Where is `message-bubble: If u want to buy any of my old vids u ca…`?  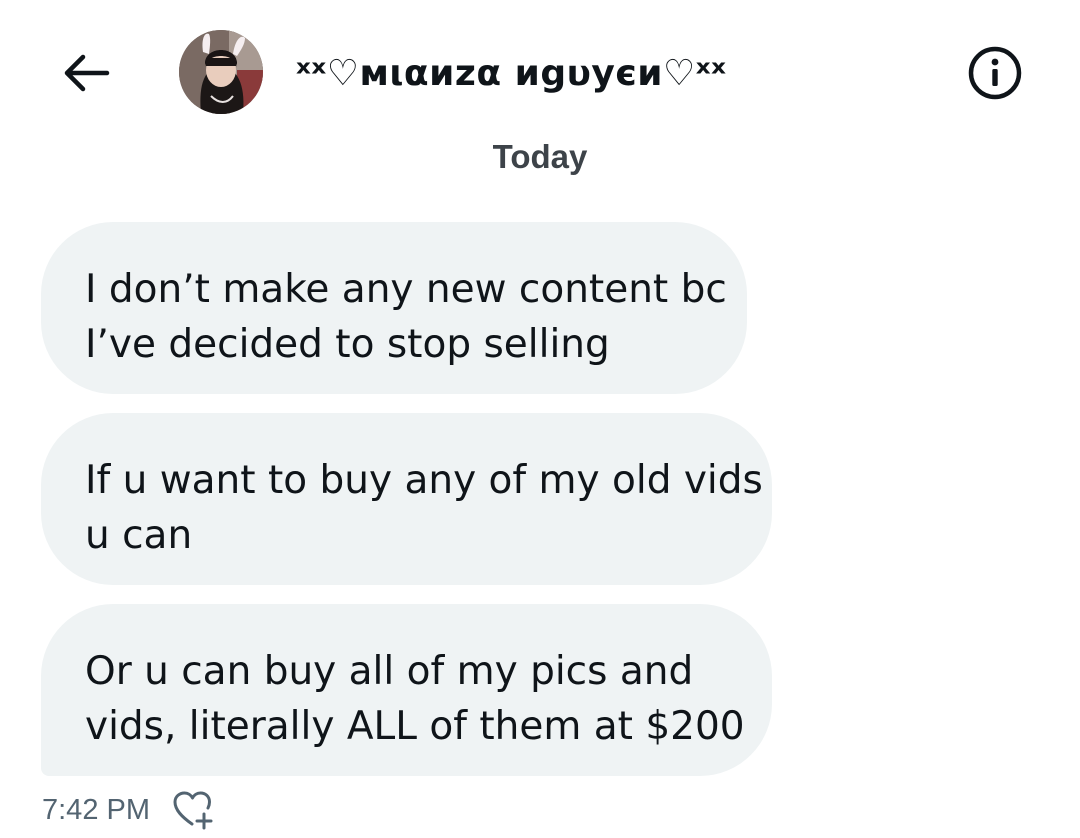
message-bubble: If u want to buy any of my old vids u ca… is located at coordinates (406, 499).